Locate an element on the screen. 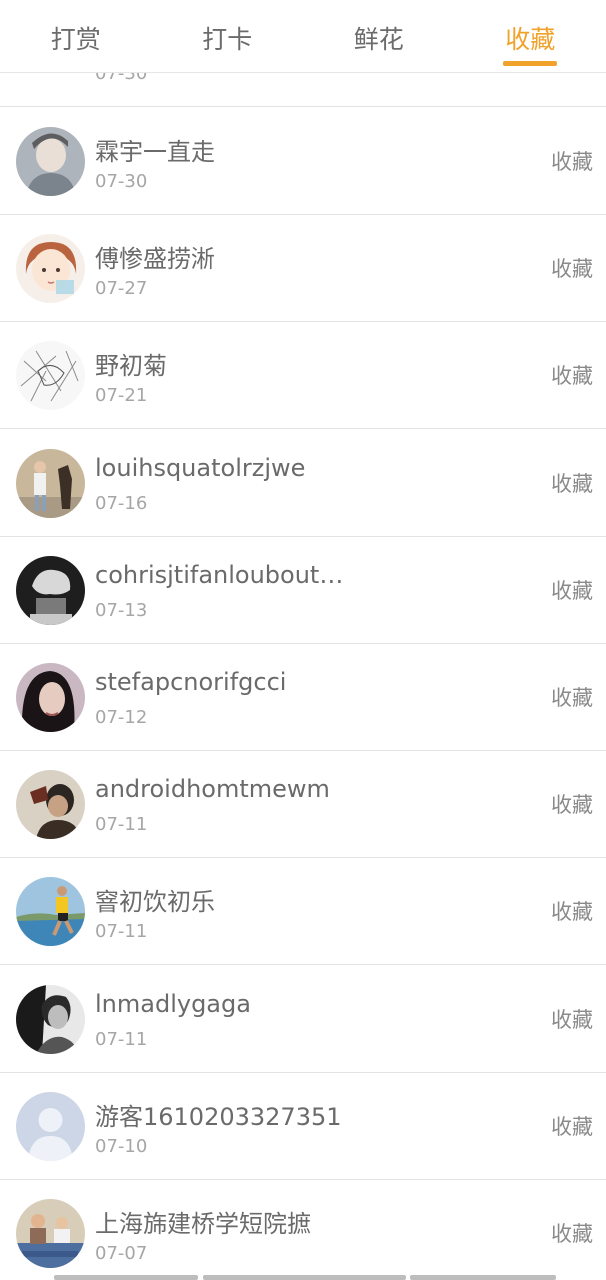 Image resolution: width=606 pixels, height=1280 pixels. list-item: louihsquatolrzjwe 07-16 收藏 is located at coordinates (303, 483).